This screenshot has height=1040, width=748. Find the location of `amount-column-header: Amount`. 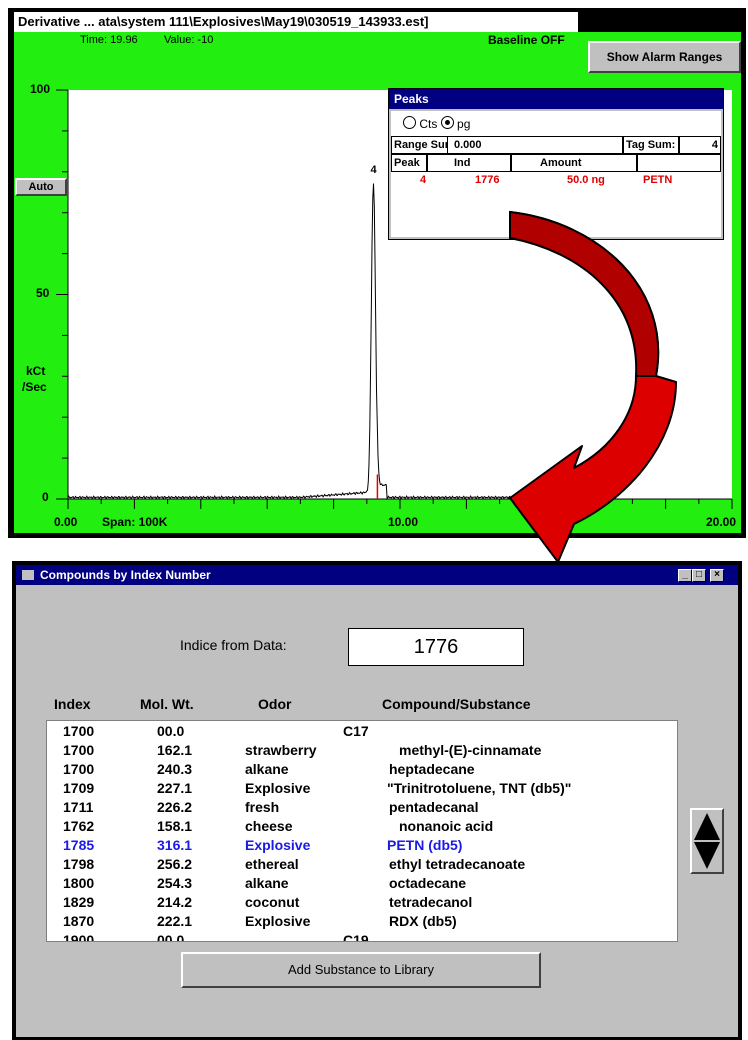

amount-column-header: Amount is located at coordinates (574, 163).